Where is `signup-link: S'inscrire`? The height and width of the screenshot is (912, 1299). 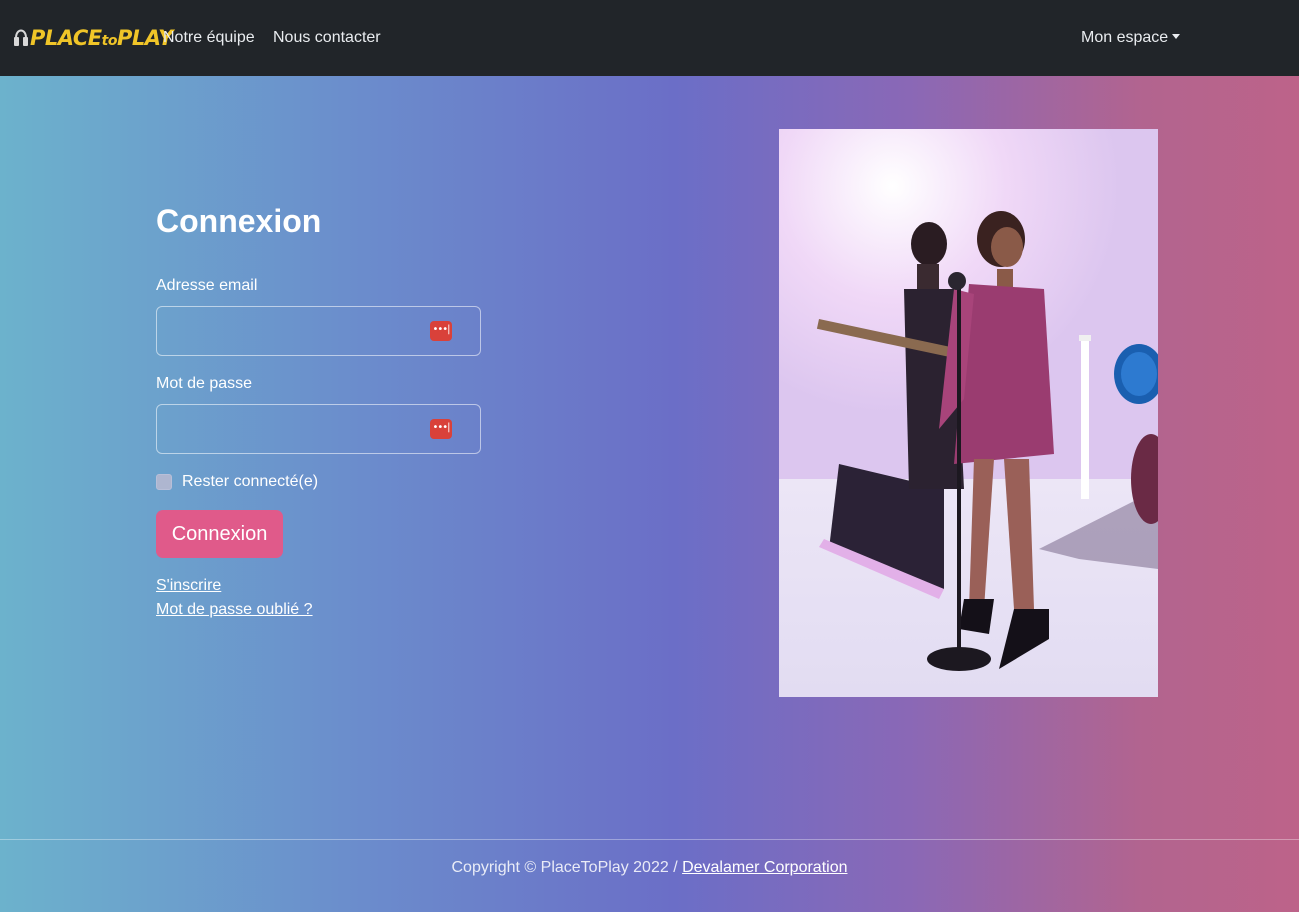 signup-link: S'inscrire is located at coordinates (188, 586).